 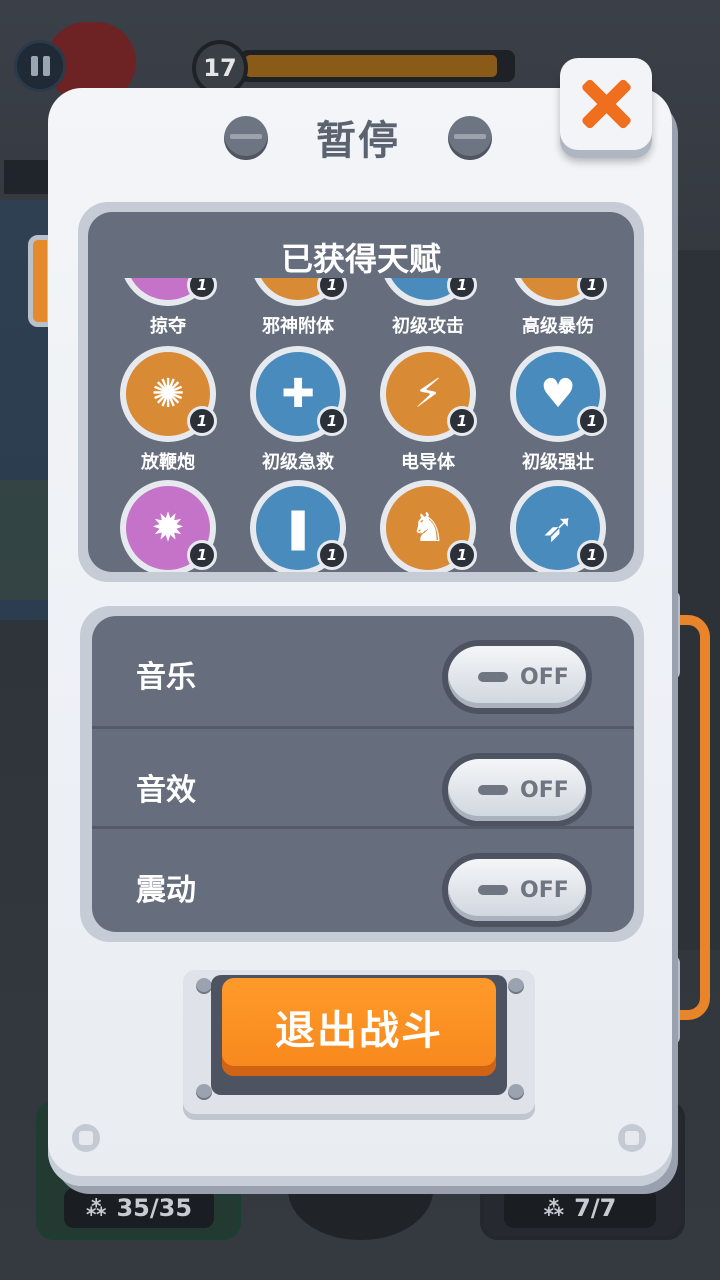 What do you see at coordinates (517, 790) in the screenshot?
I see `sound-effects-toggle: OFF` at bounding box center [517, 790].